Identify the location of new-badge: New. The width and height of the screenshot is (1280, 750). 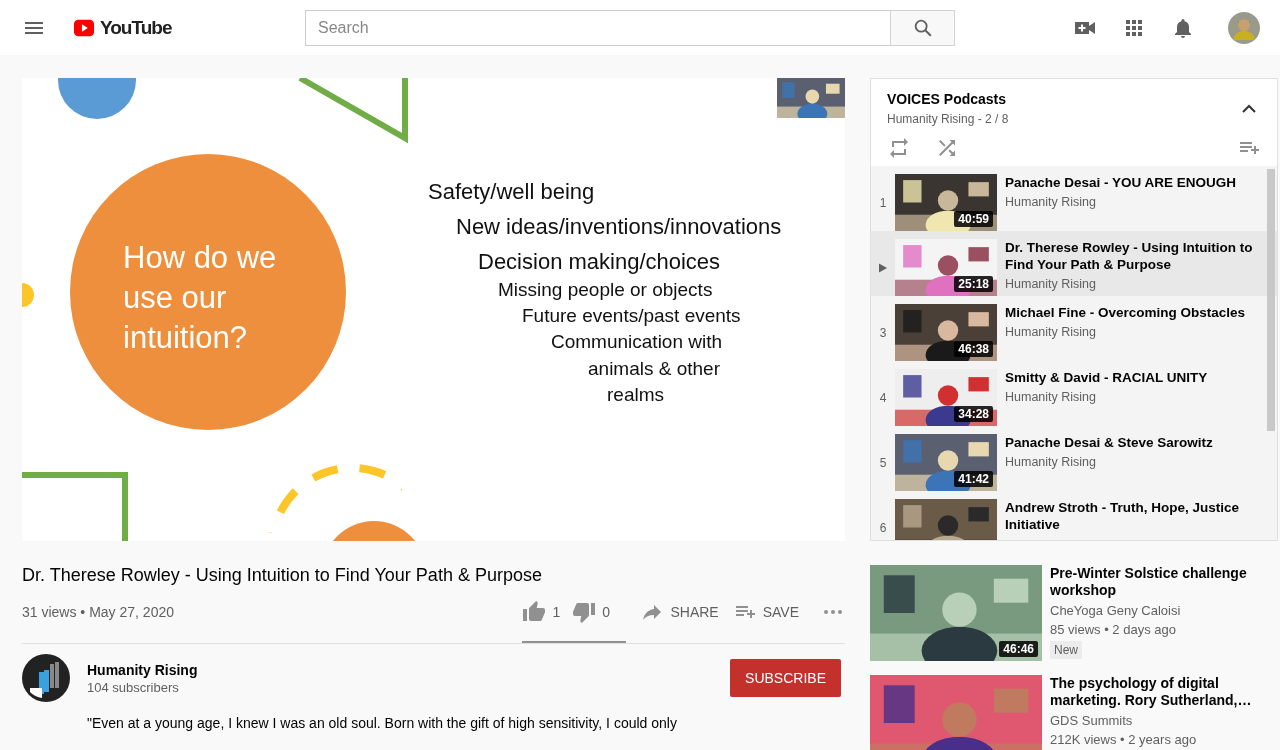
(1066, 650).